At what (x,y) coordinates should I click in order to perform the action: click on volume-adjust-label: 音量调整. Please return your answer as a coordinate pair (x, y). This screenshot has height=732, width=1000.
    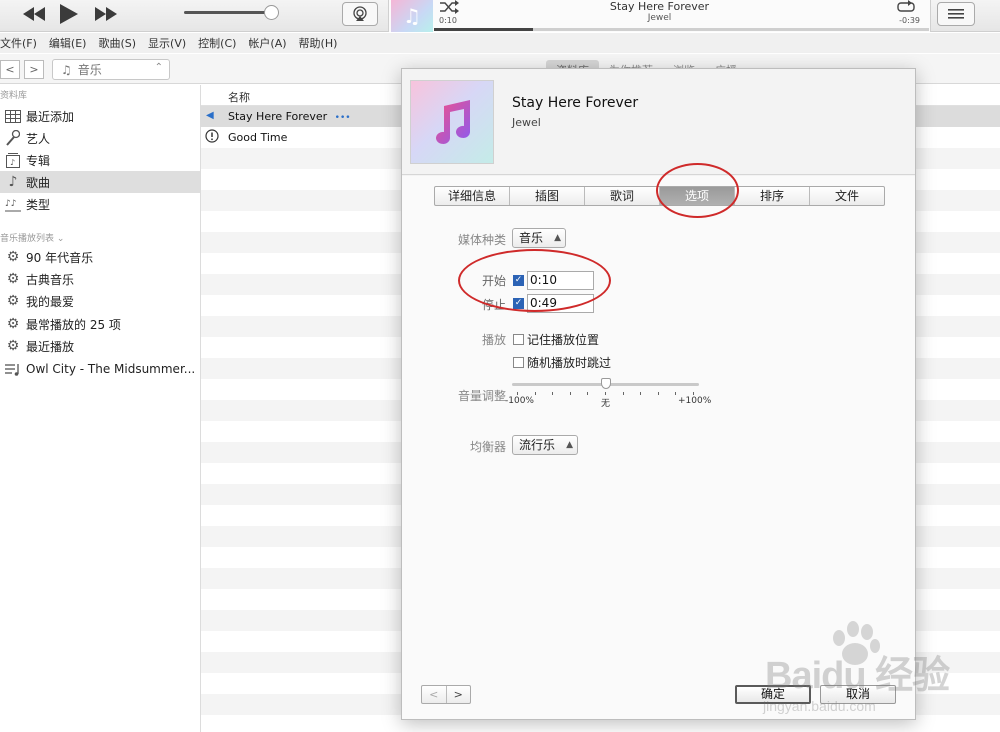
    Looking at the image, I should click on (481, 396).